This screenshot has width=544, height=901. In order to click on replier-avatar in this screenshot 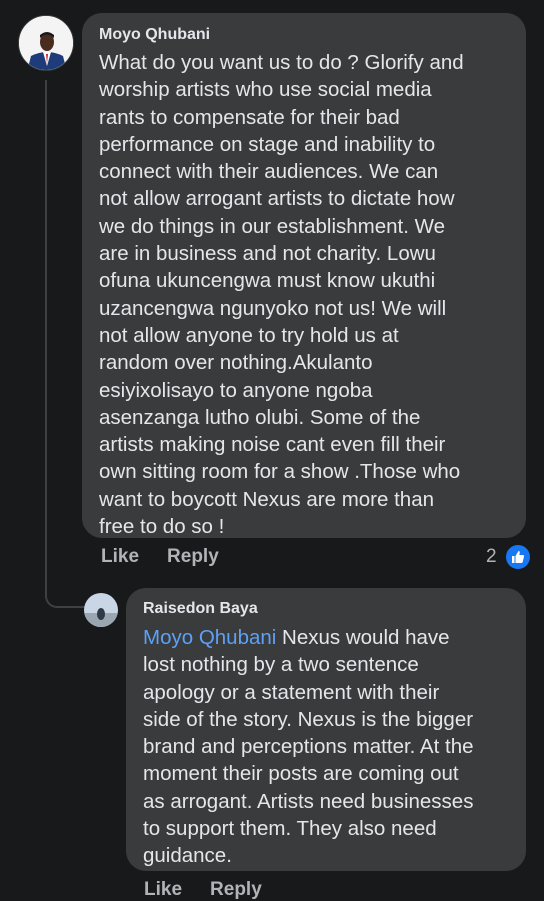, I will do `click(101, 610)`.